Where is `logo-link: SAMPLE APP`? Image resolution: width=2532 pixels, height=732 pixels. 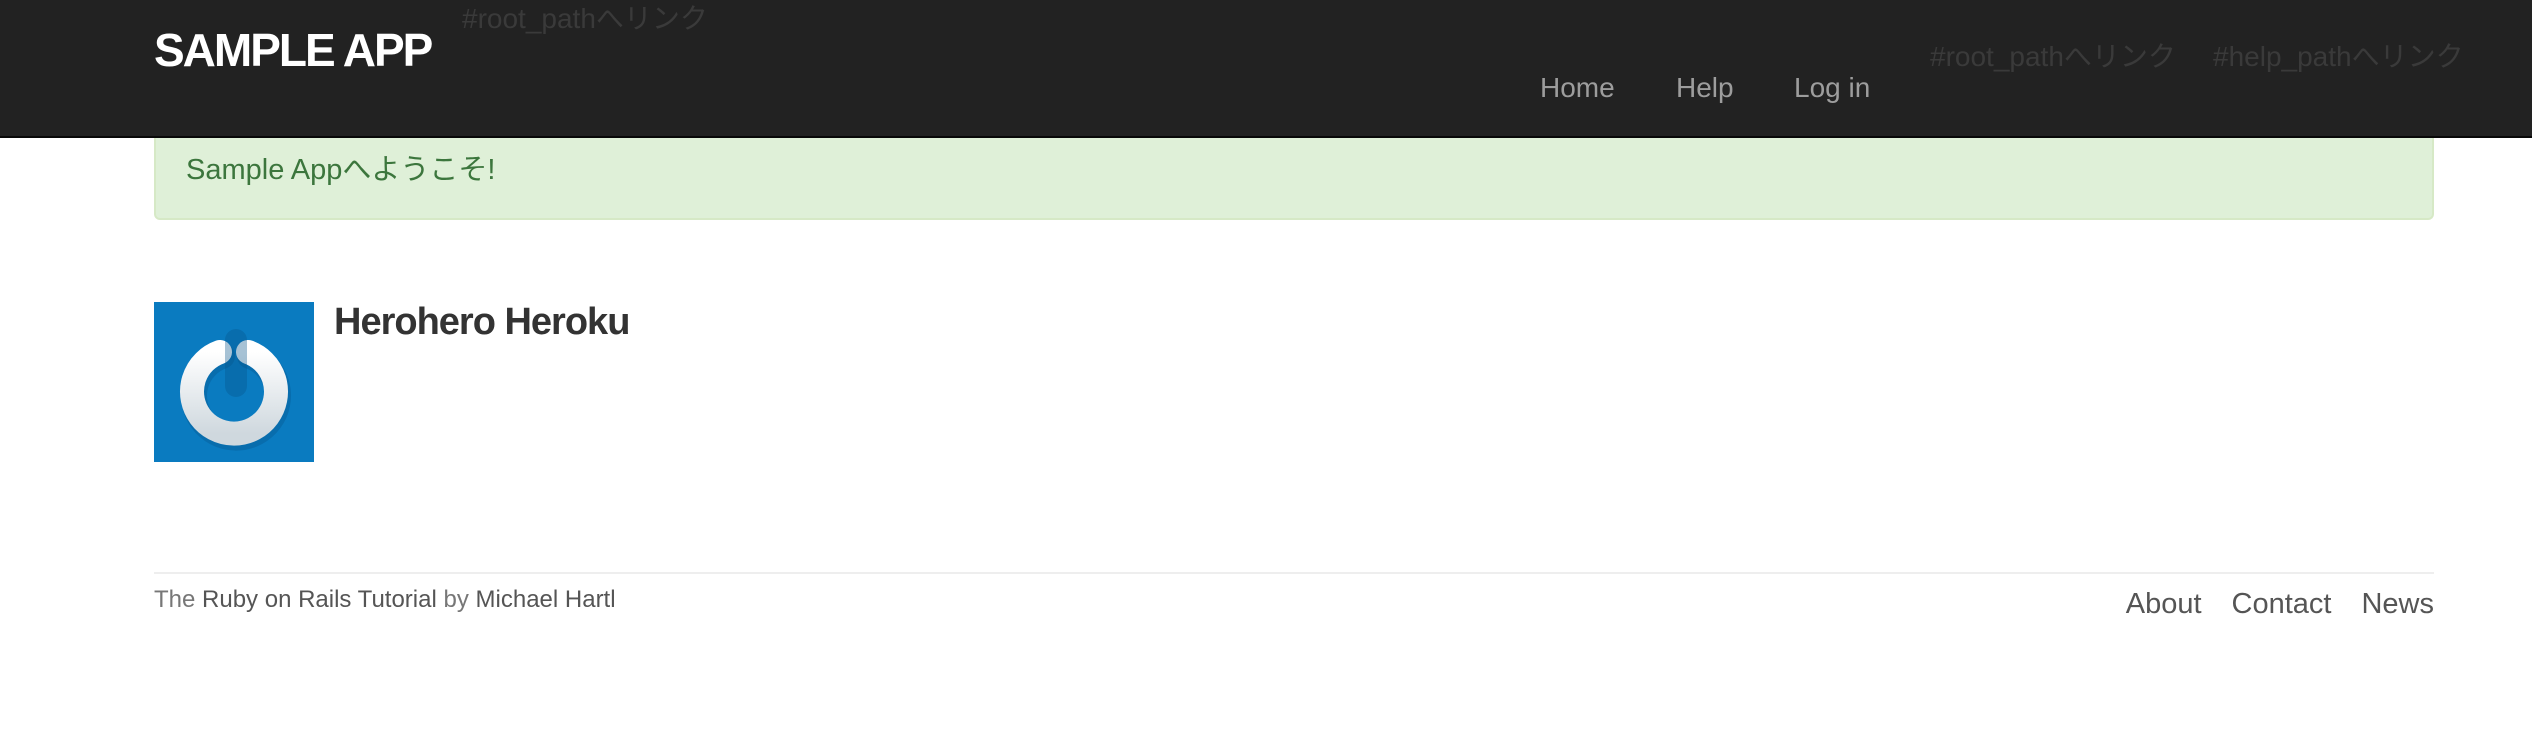
logo-link: SAMPLE APP is located at coordinates (293, 50).